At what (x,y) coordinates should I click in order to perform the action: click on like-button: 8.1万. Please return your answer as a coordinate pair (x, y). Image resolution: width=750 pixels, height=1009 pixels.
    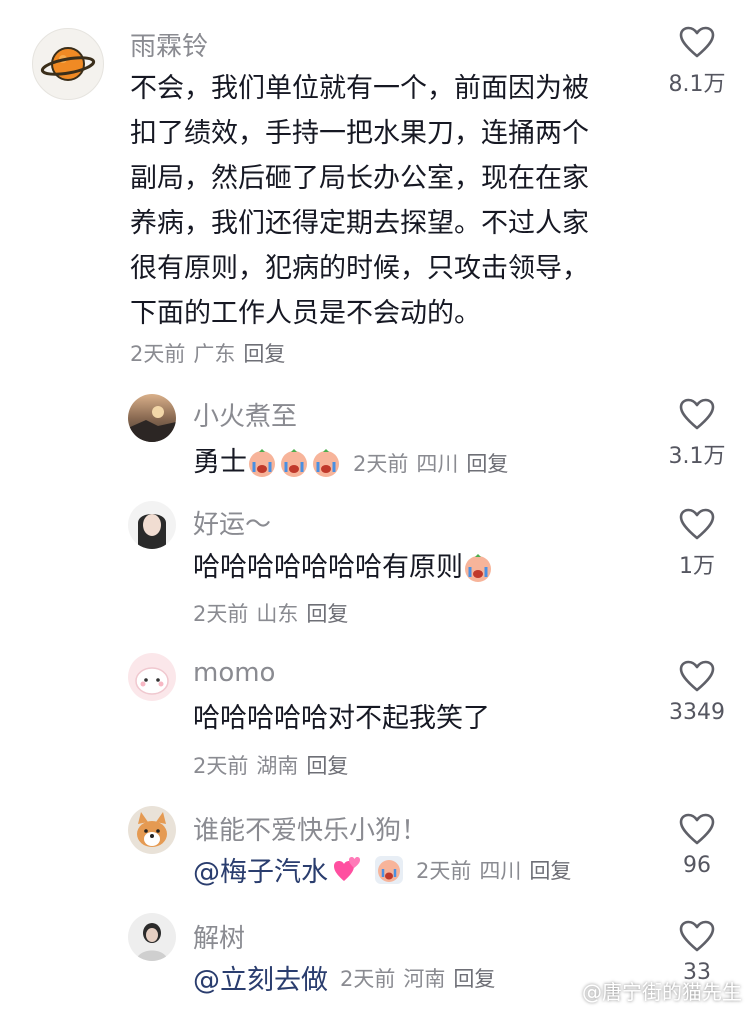
    Looking at the image, I should click on (697, 62).